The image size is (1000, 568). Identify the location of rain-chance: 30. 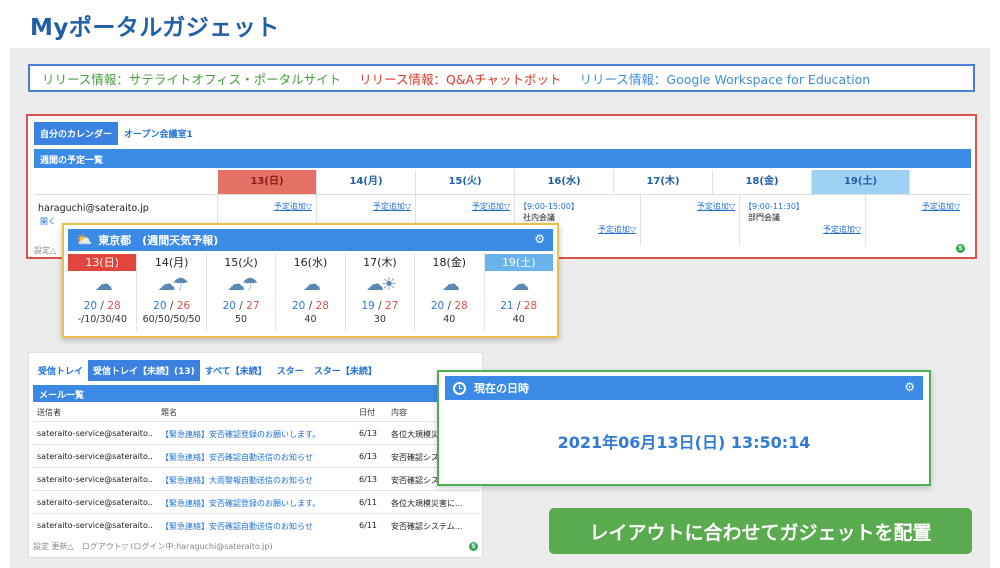
(379, 319).